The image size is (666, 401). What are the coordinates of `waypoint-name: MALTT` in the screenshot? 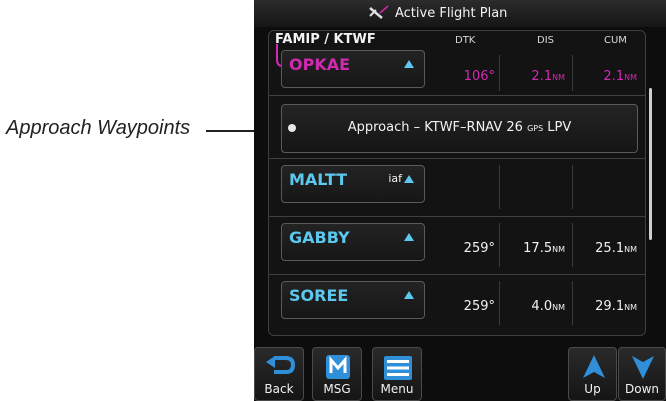 It's located at (318, 179).